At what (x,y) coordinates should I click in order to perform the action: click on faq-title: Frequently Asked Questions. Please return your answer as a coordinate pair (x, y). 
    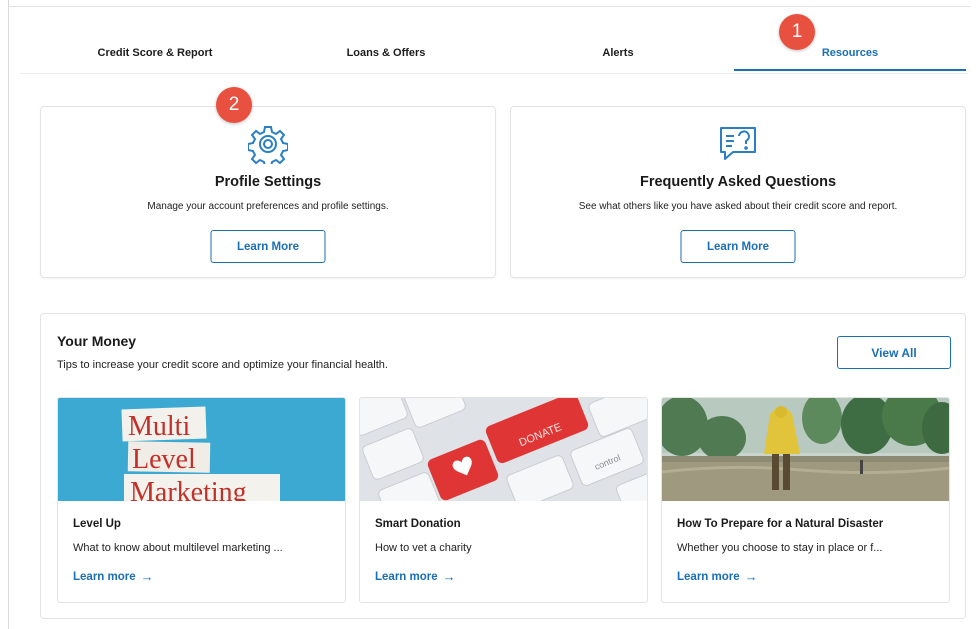
    Looking at the image, I should click on (738, 182).